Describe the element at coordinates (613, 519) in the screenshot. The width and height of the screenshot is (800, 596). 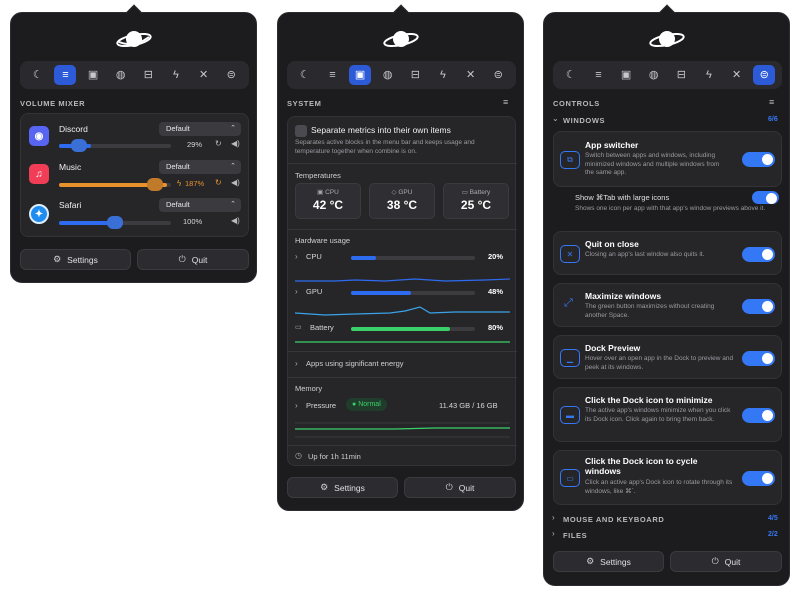
I see `mouse-group-label: MOUSE AND KEYBOARD` at that location.